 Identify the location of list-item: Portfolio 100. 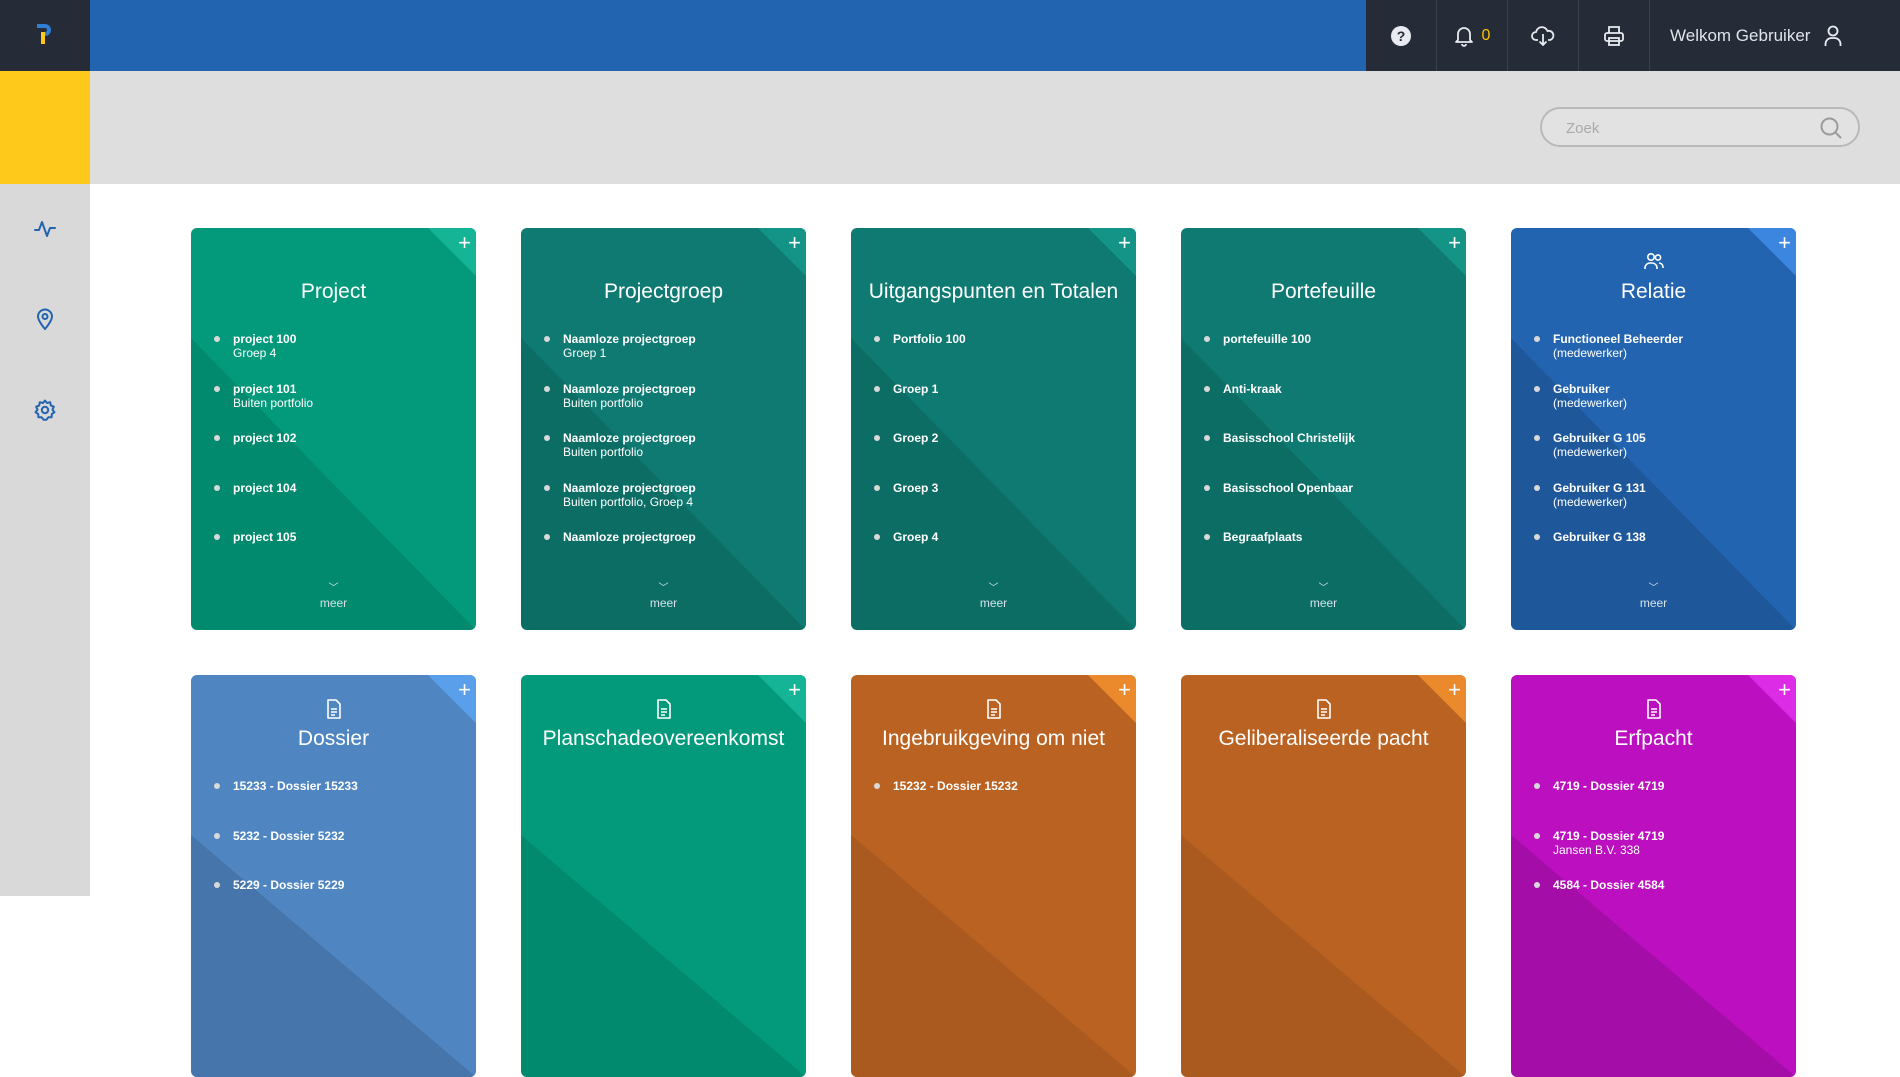
(998, 357).